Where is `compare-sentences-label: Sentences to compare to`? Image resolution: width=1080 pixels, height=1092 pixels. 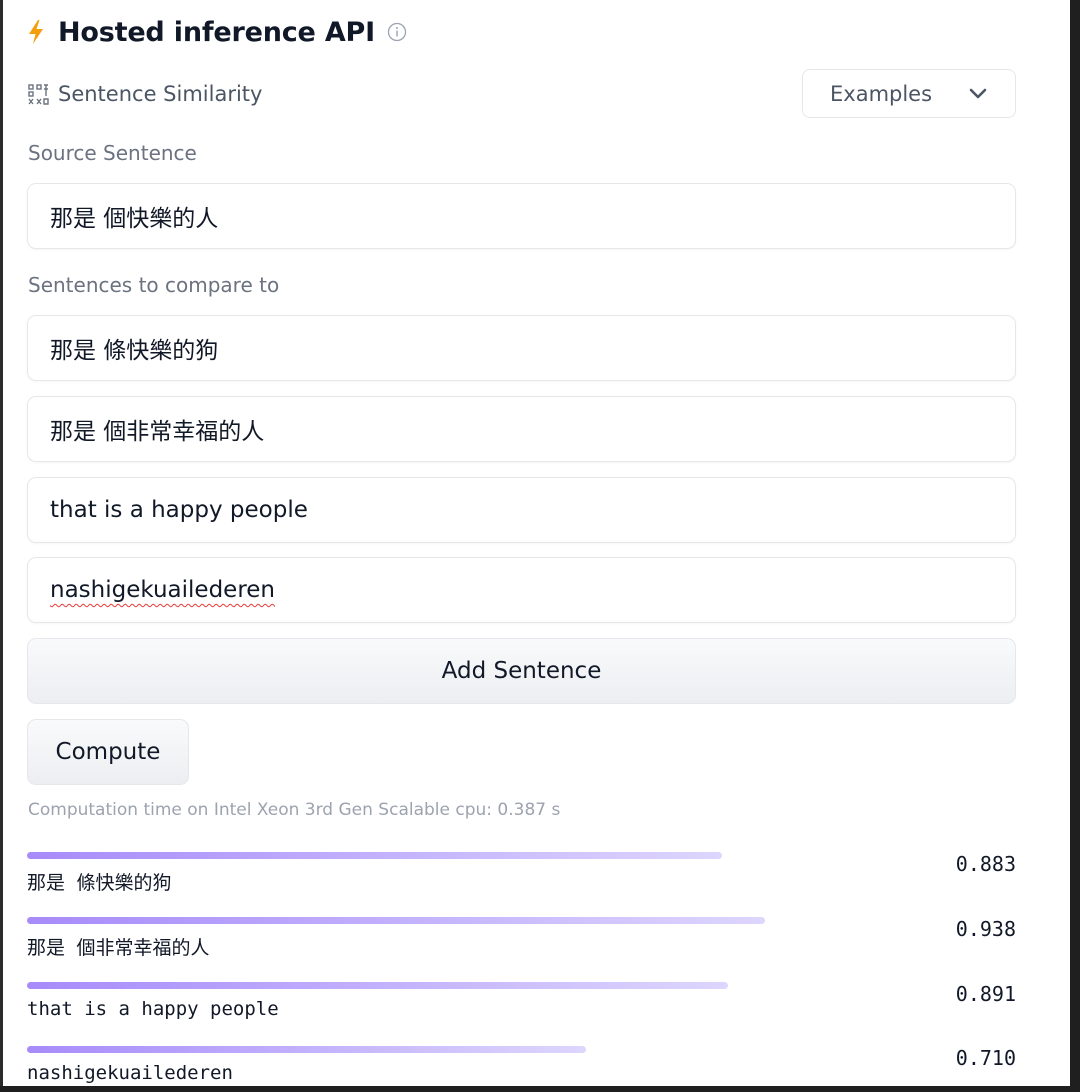 compare-sentences-label: Sentences to compare to is located at coordinates (154, 285).